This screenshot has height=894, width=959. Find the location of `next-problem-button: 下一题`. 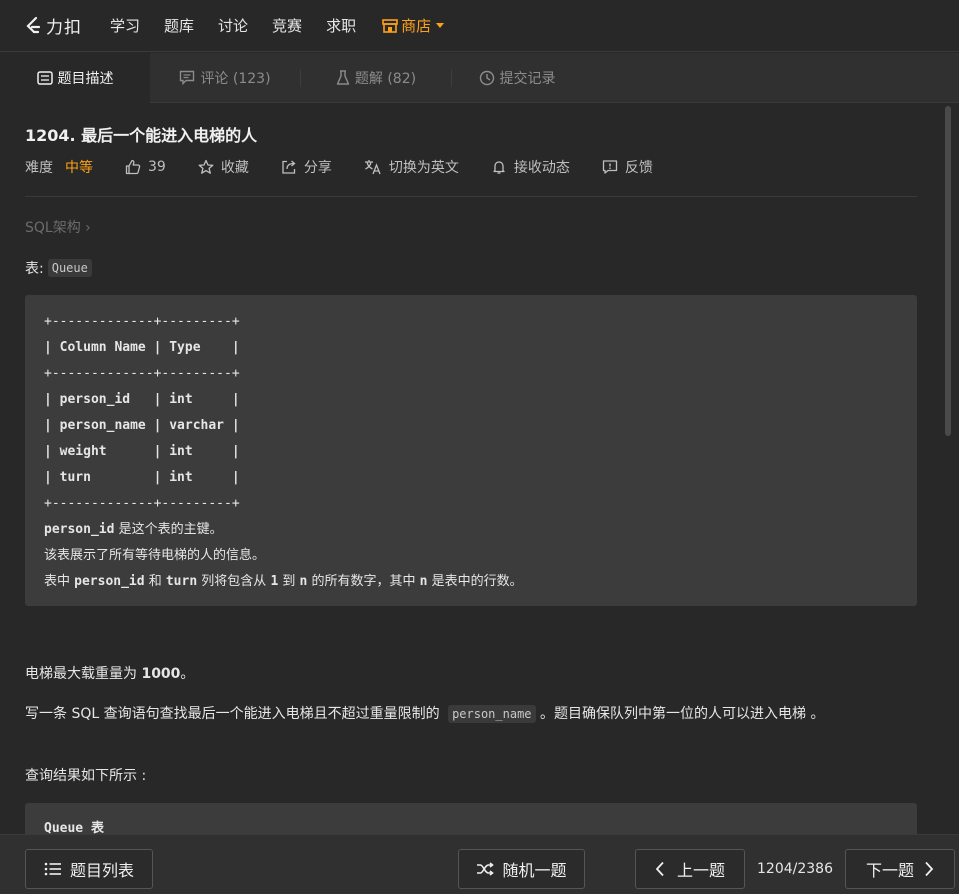

next-problem-button: 下一题 is located at coordinates (900, 869).